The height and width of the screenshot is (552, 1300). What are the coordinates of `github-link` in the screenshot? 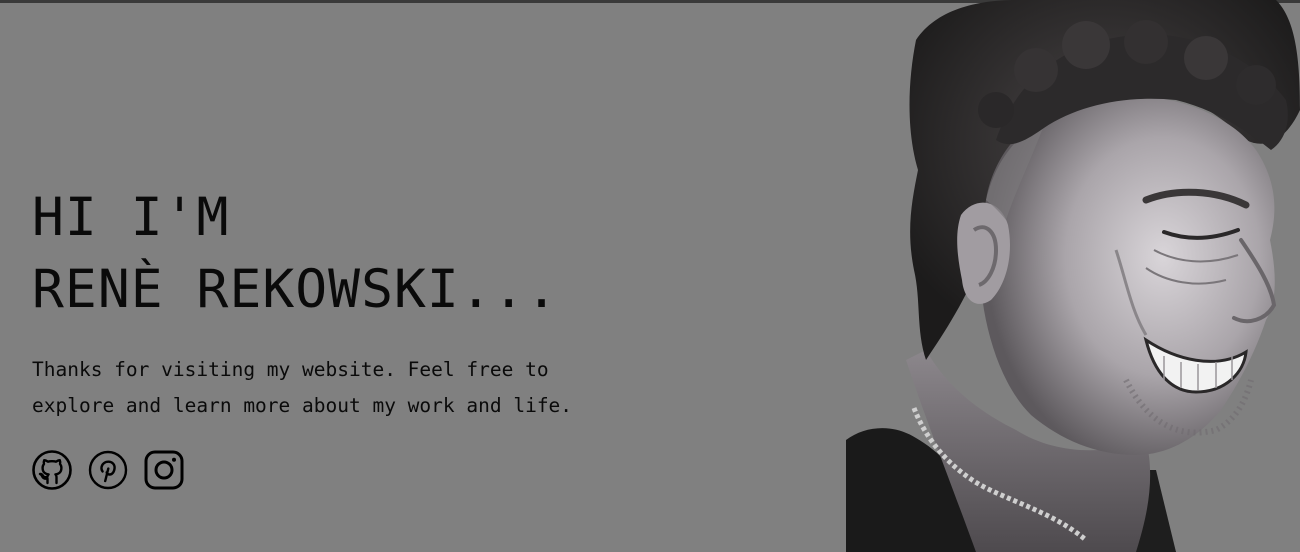 It's located at (52, 470).